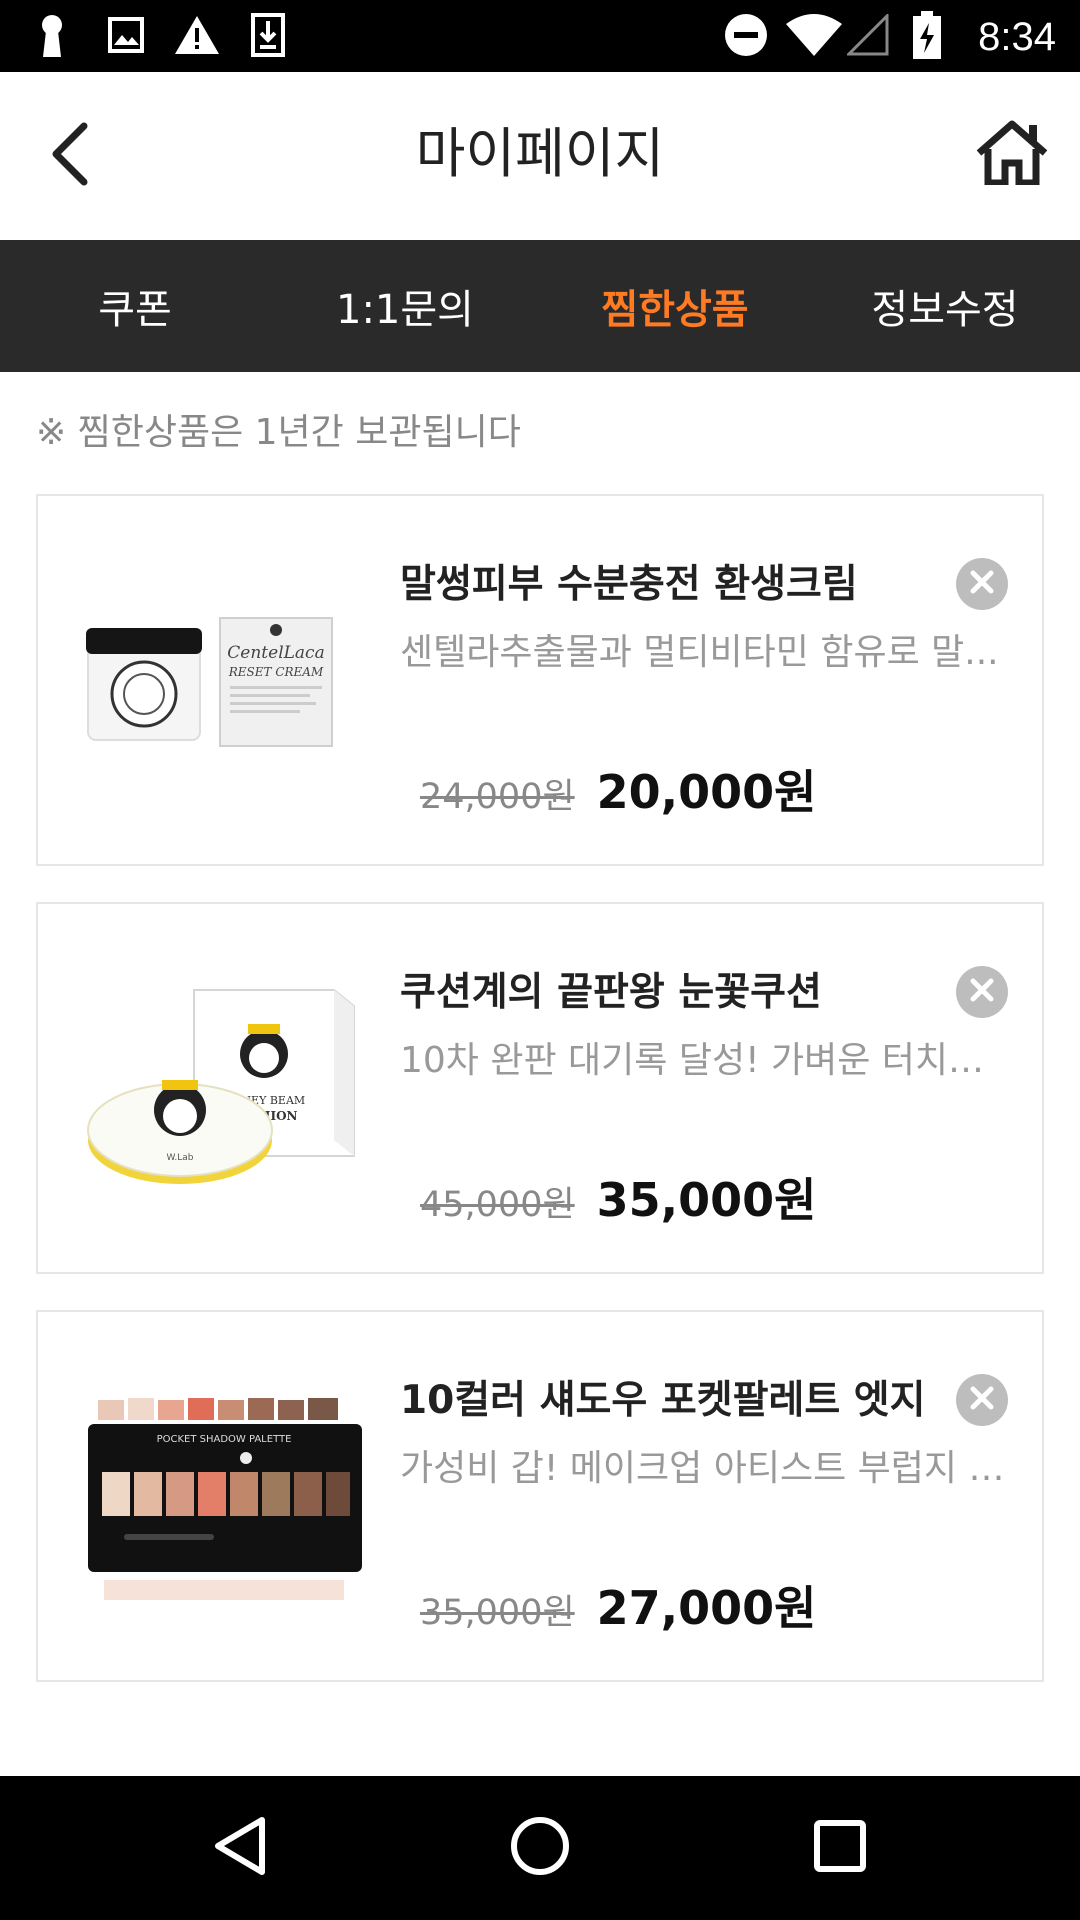 This screenshot has width=1080, height=1920. I want to click on home-circle-icon, so click(540, 1848).